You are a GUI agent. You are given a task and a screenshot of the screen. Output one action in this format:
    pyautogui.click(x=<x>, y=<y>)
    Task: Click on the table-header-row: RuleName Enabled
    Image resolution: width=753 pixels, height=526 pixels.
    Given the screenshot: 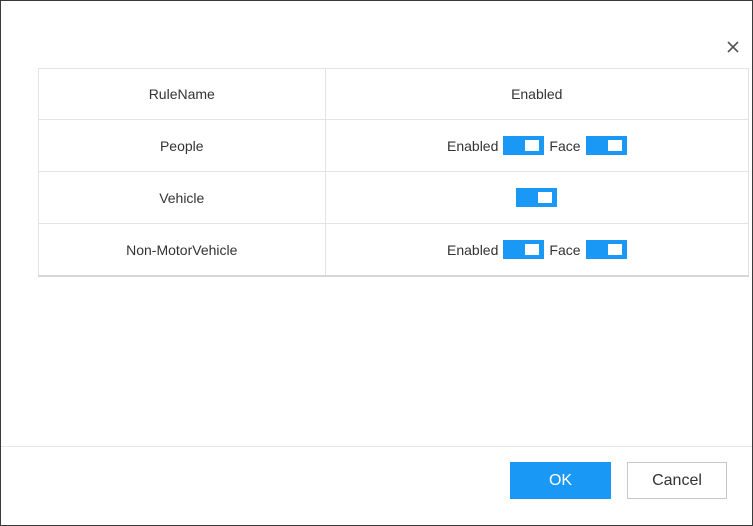 What is the action you would take?
    pyautogui.click(x=394, y=94)
    